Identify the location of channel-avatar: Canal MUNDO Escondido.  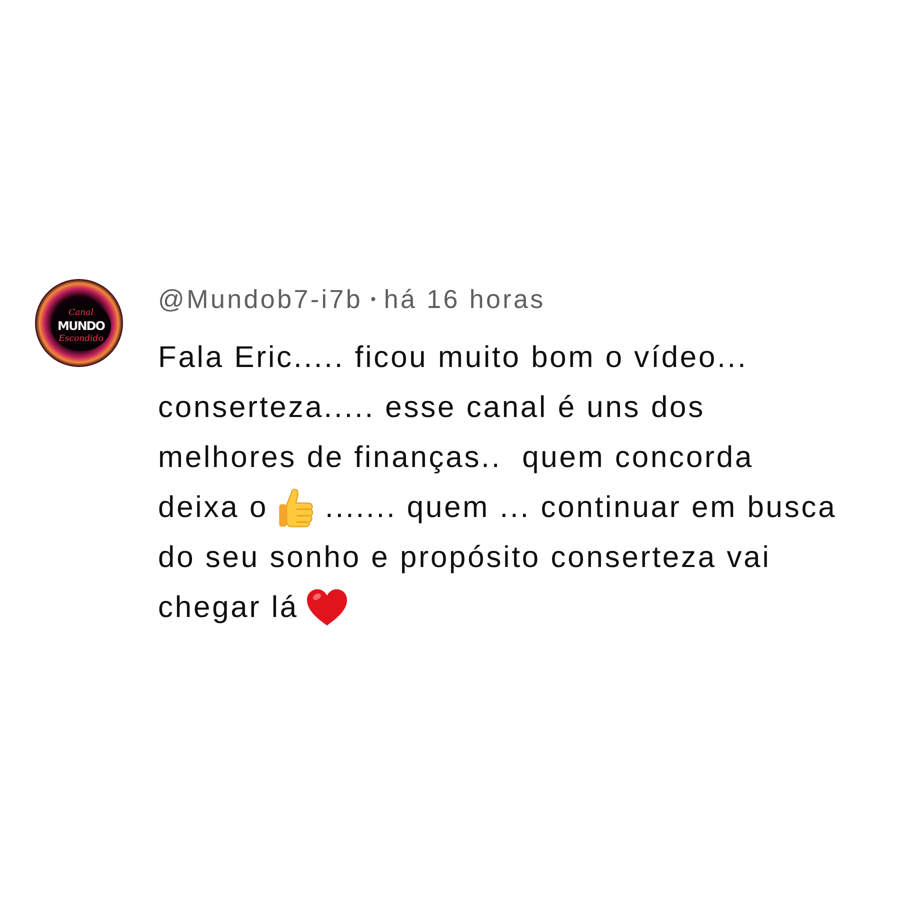
(79, 323).